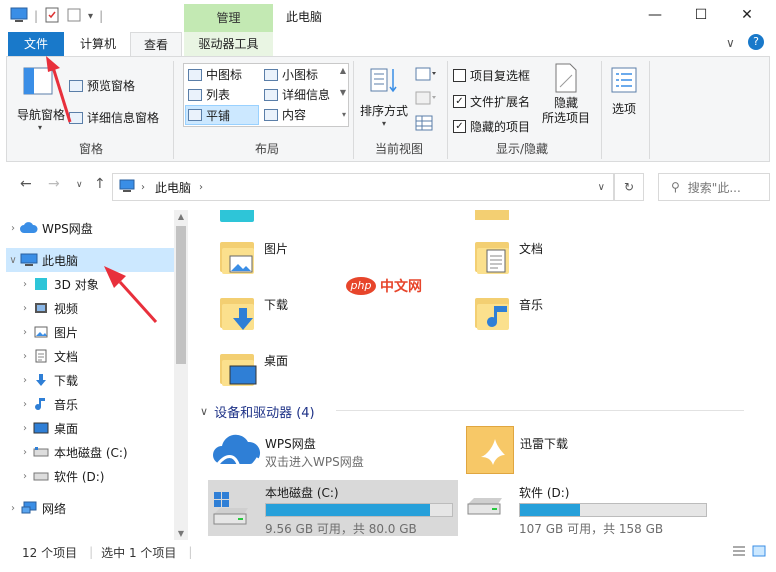  I want to click on view-switcher, so click(749, 552).